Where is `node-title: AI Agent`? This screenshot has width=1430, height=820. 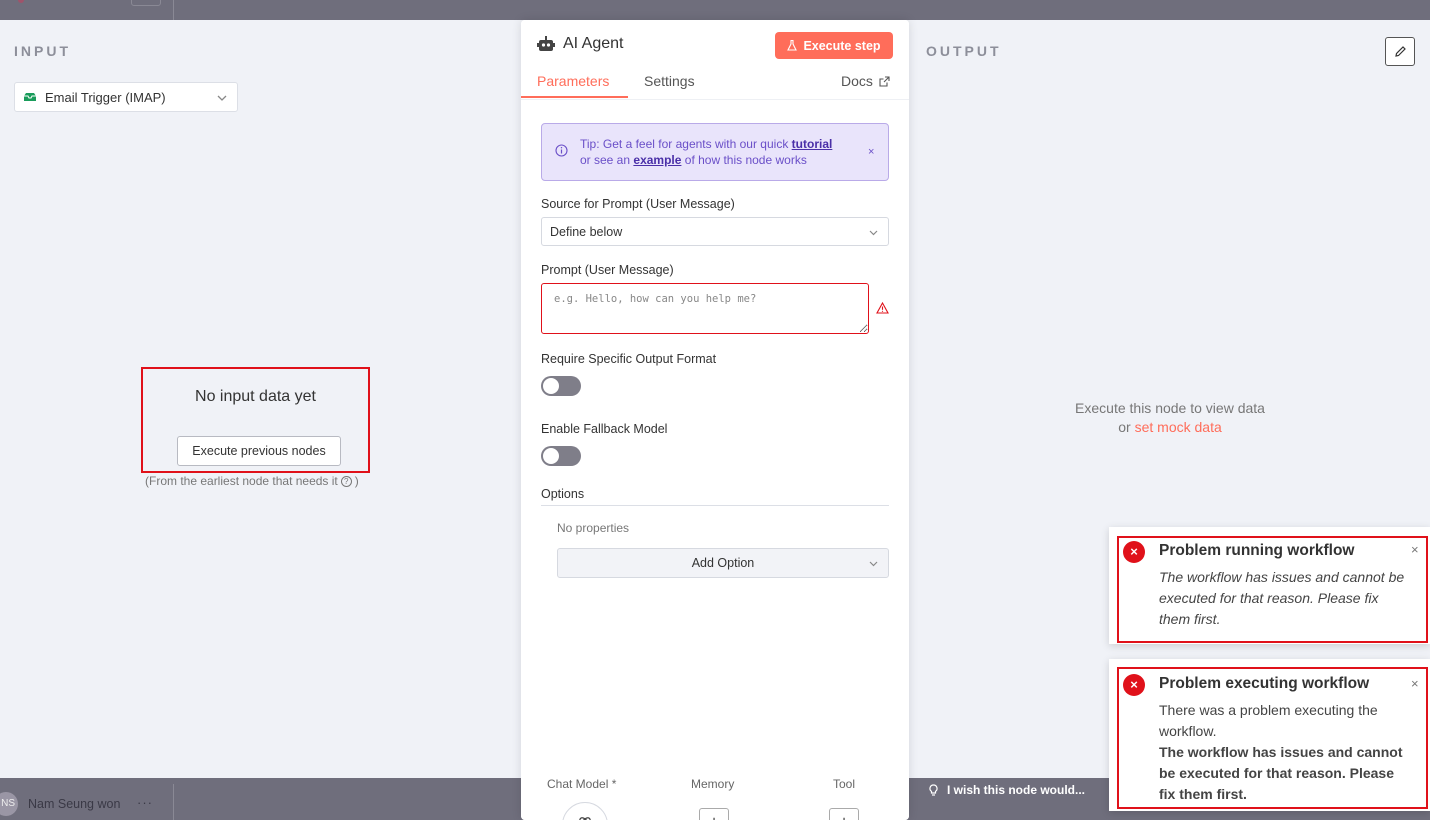 node-title: AI Agent is located at coordinates (593, 44).